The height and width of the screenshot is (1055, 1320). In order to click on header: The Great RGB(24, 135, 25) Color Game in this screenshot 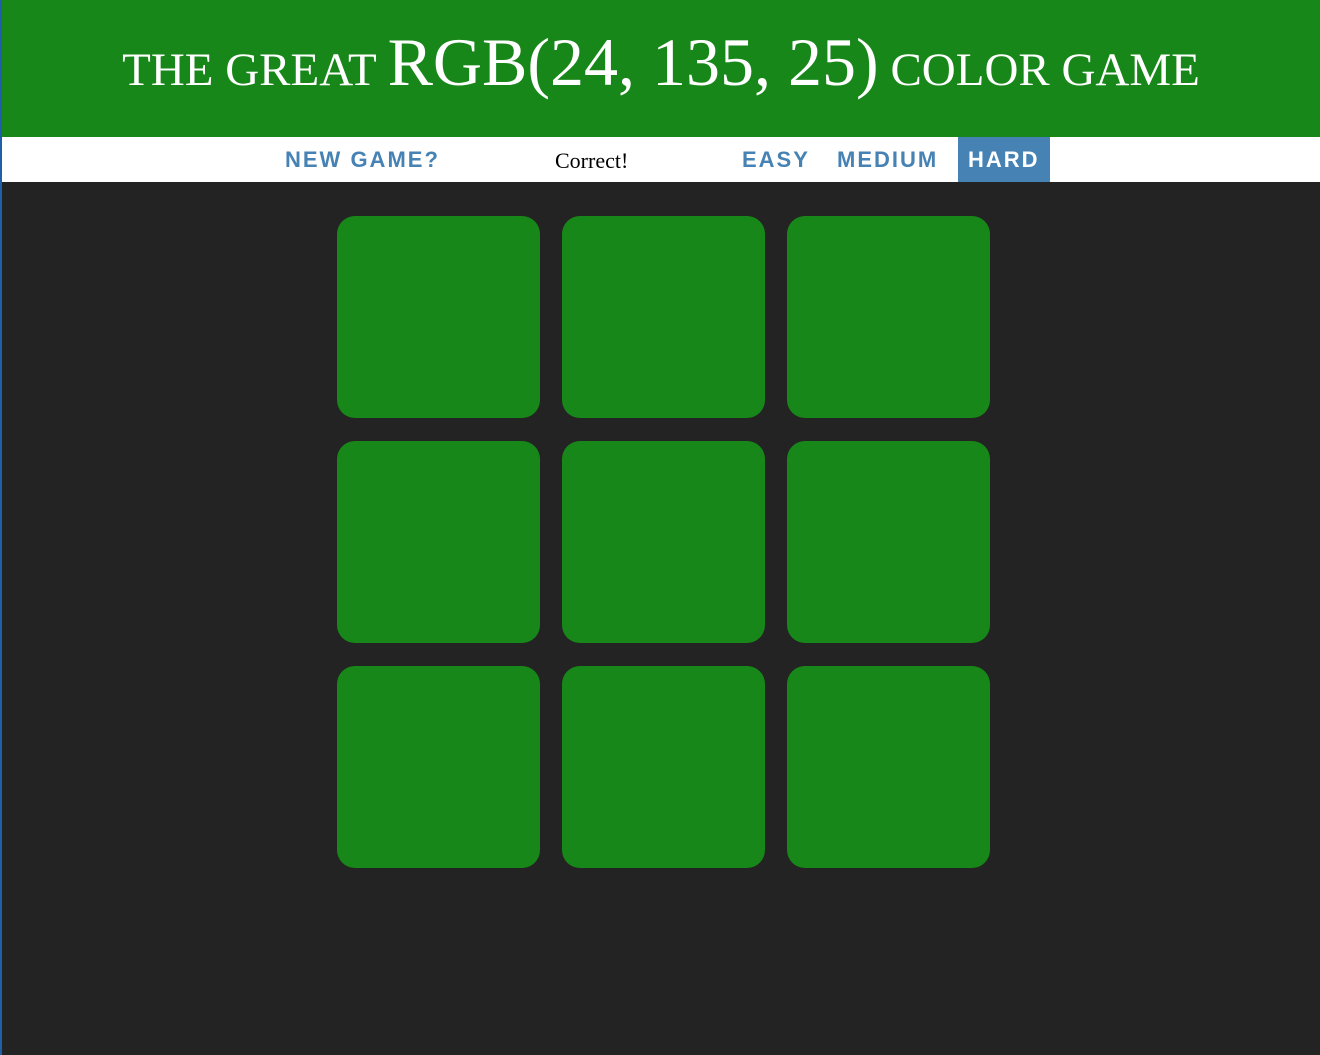, I will do `click(661, 68)`.